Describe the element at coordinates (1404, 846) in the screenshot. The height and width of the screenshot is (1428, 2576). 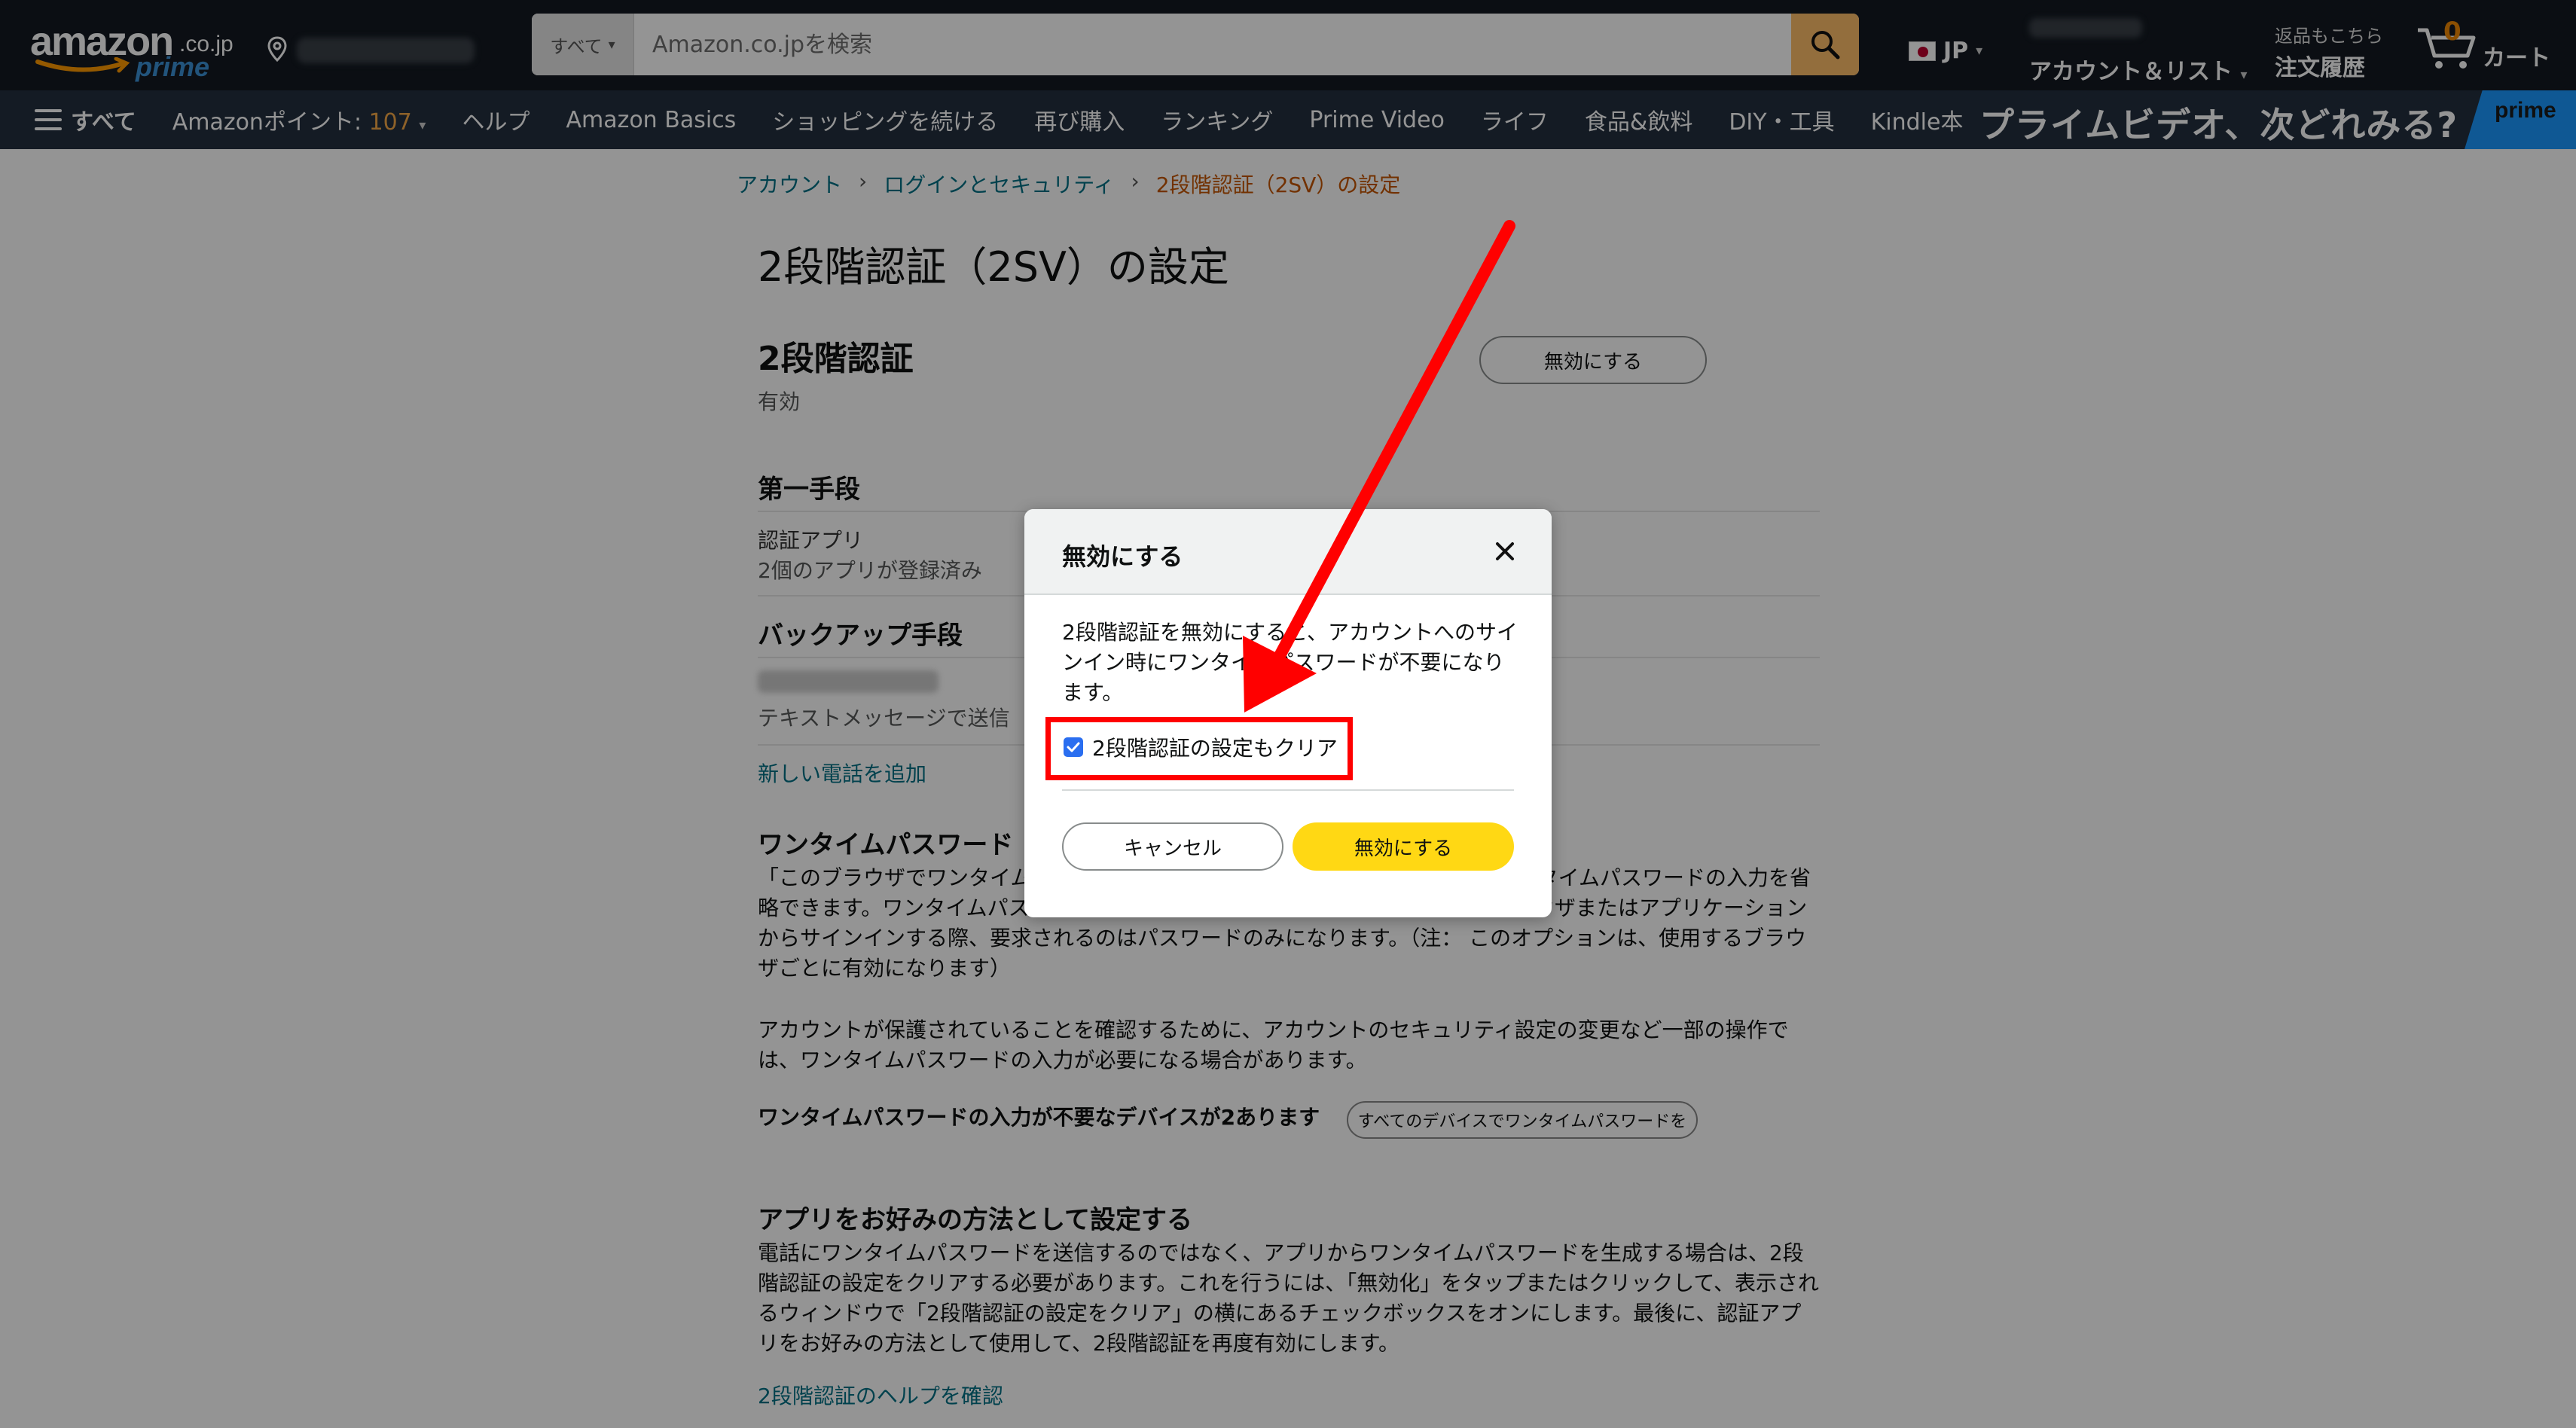
I see `confirm-disable-button: 無効にする` at that location.